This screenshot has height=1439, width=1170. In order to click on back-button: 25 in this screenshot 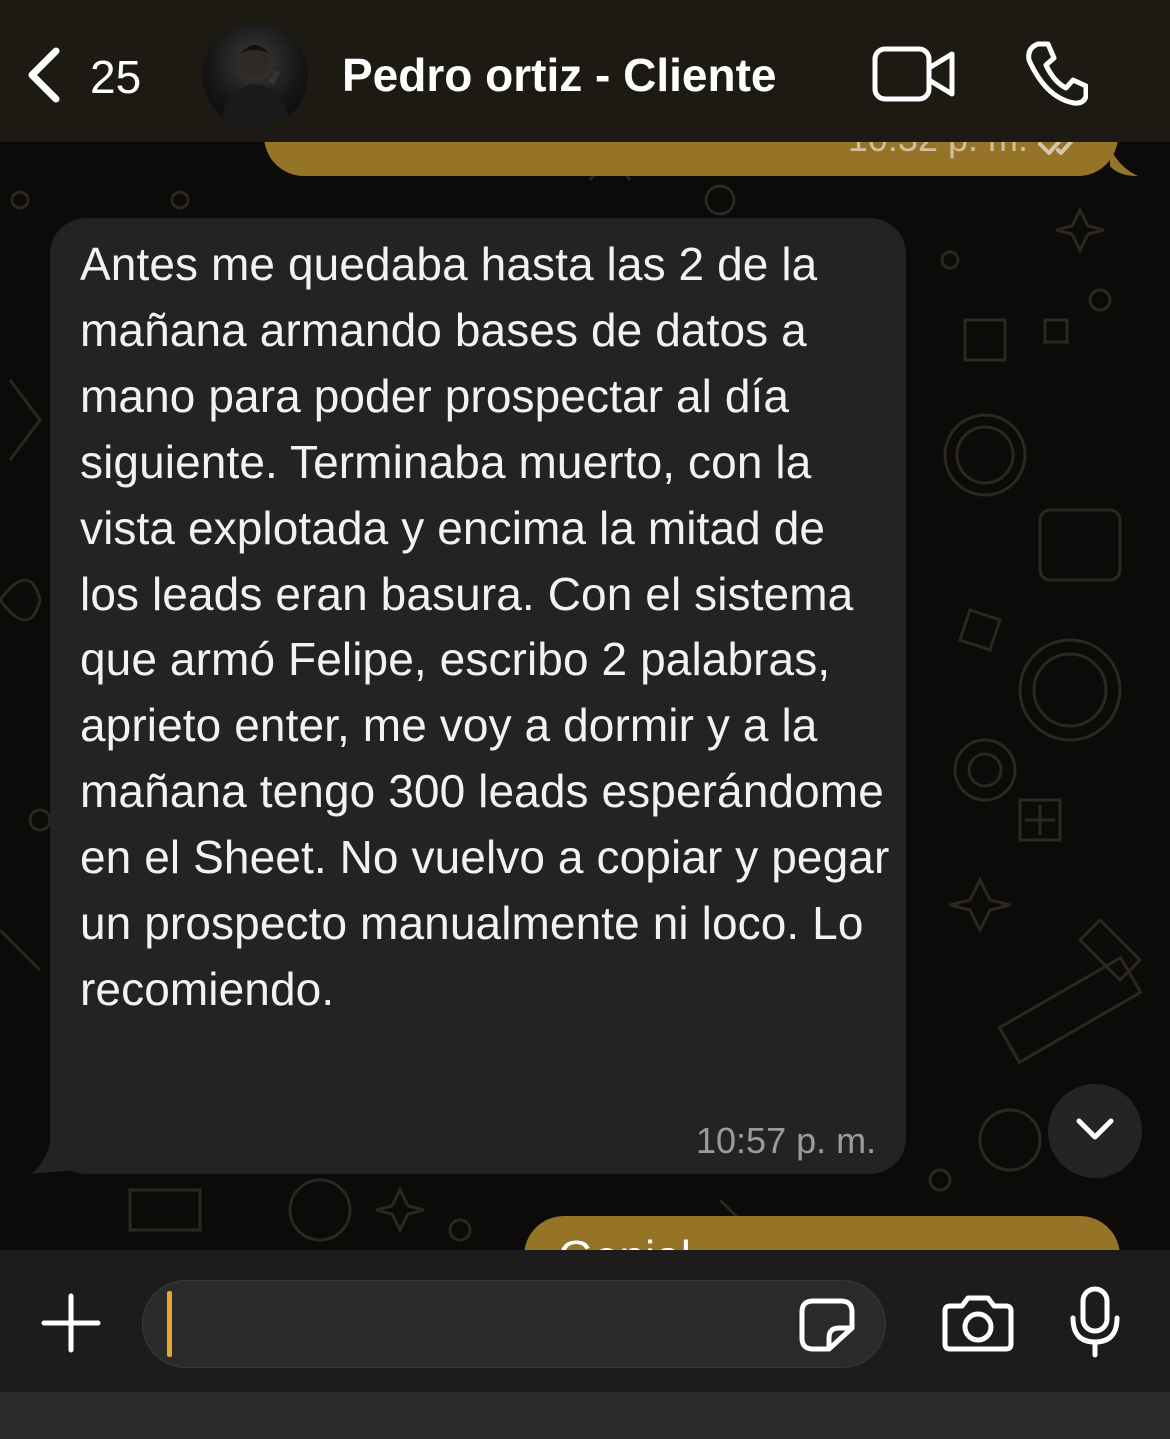, I will do `click(97, 77)`.